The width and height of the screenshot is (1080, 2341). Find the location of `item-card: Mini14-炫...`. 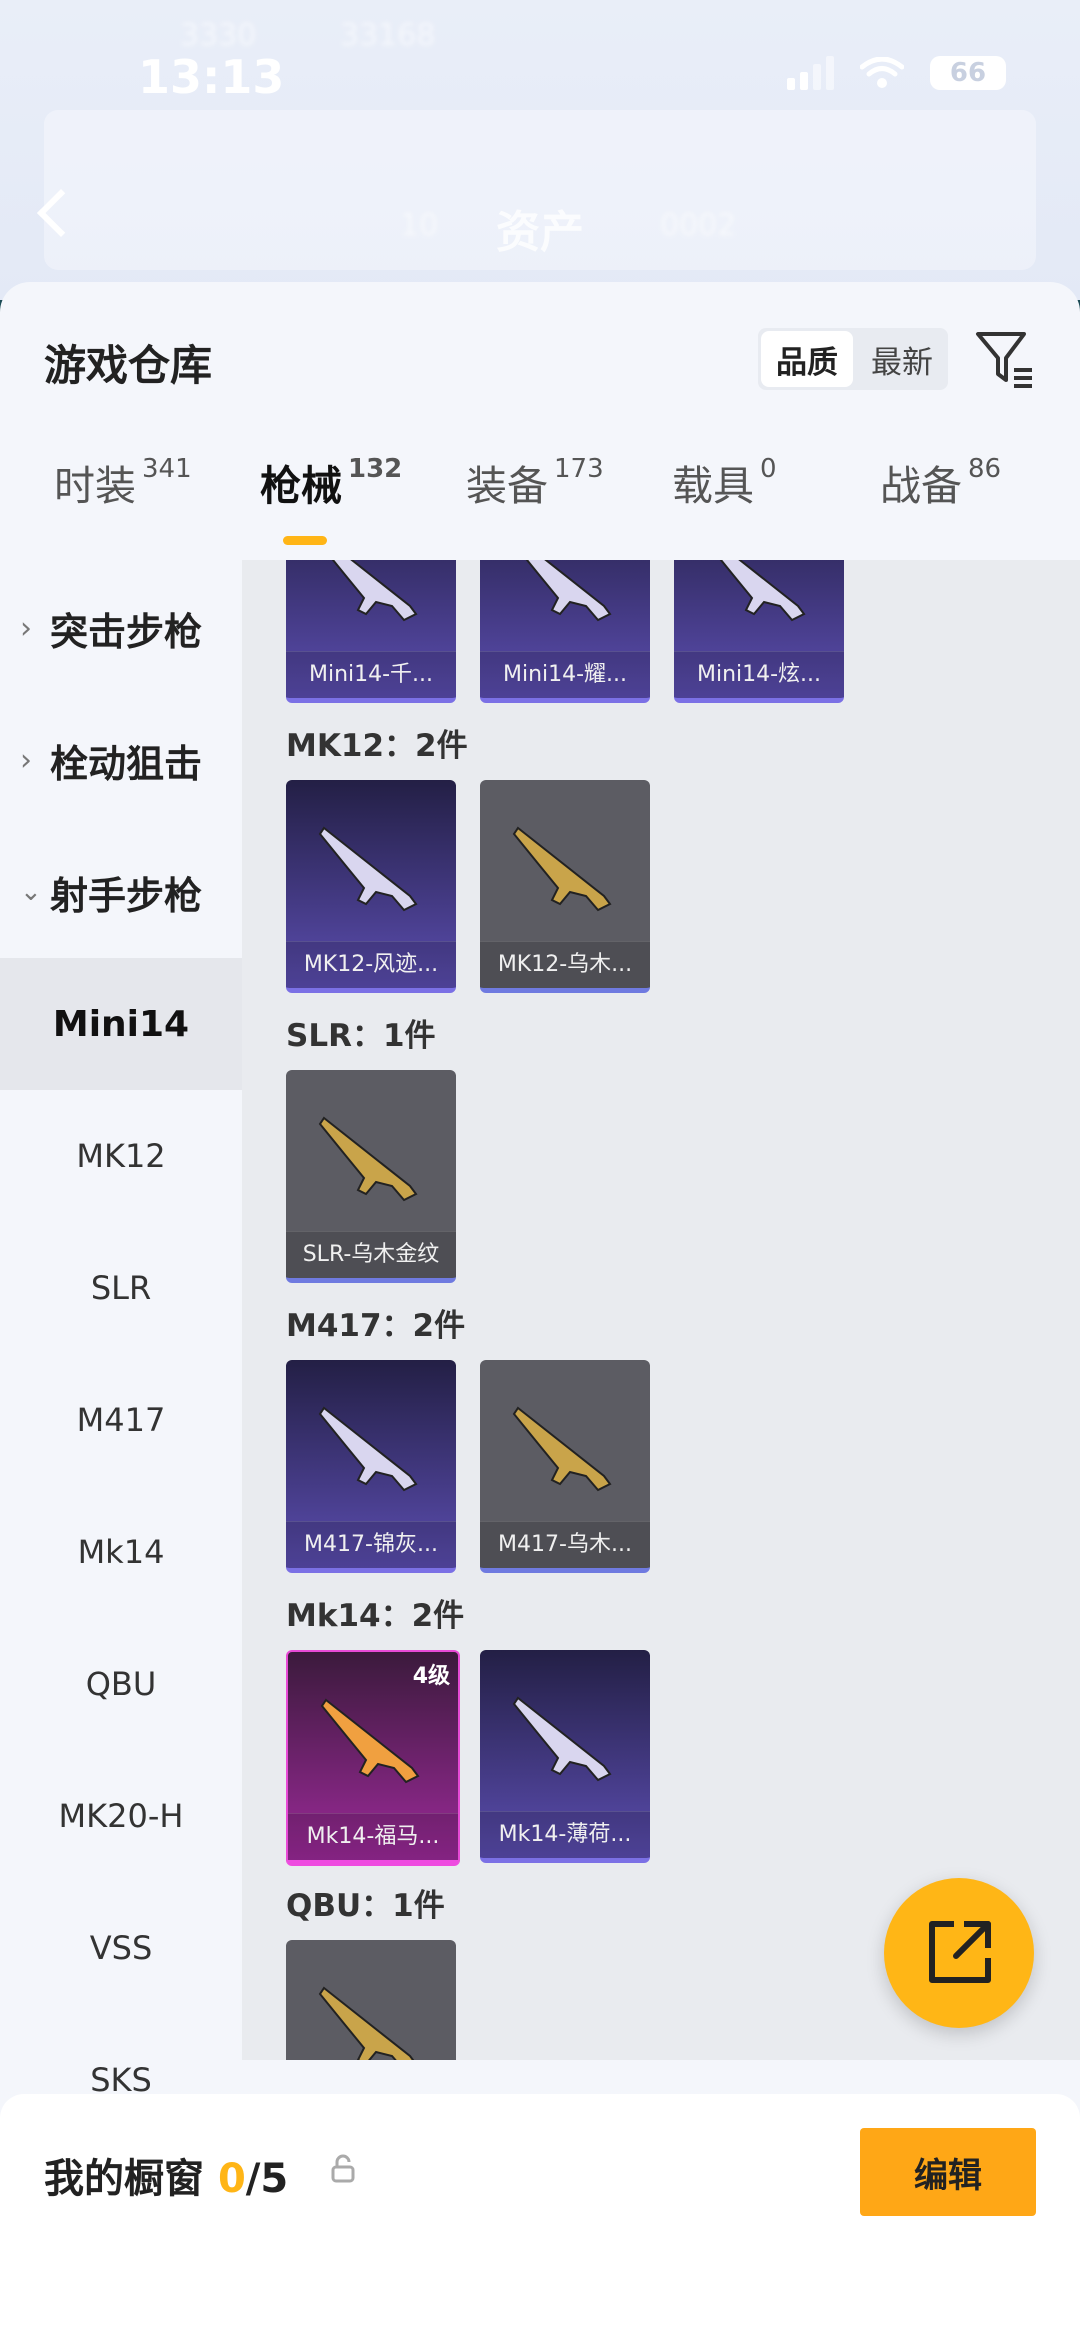

item-card: Mini14-炫... is located at coordinates (759, 631).